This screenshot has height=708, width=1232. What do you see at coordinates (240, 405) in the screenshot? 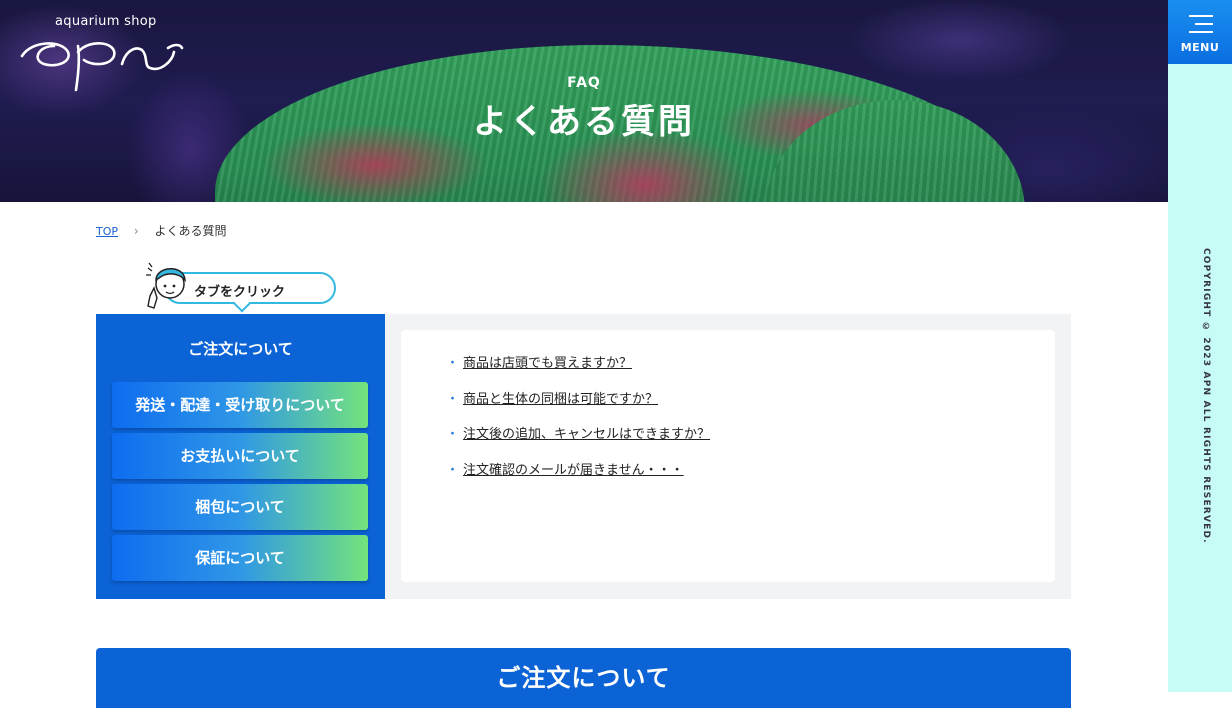
I see `tab-shipping: 発送・配達・受け取りについて` at bounding box center [240, 405].